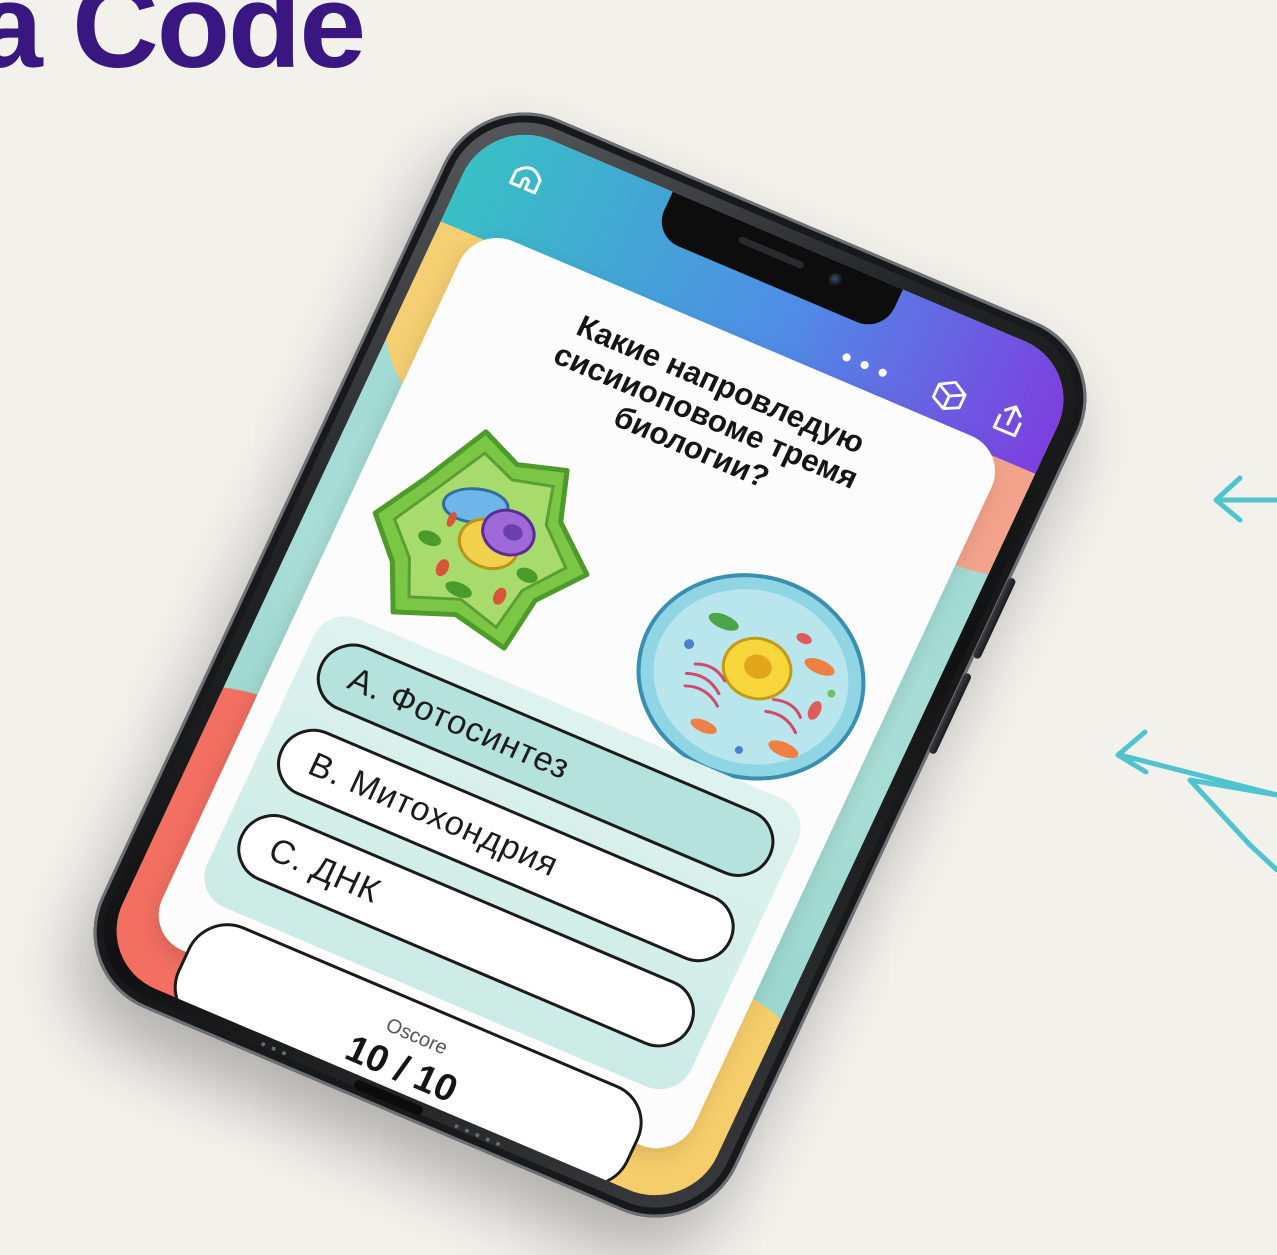  I want to click on decorative-arrows, so click(1196, 674).